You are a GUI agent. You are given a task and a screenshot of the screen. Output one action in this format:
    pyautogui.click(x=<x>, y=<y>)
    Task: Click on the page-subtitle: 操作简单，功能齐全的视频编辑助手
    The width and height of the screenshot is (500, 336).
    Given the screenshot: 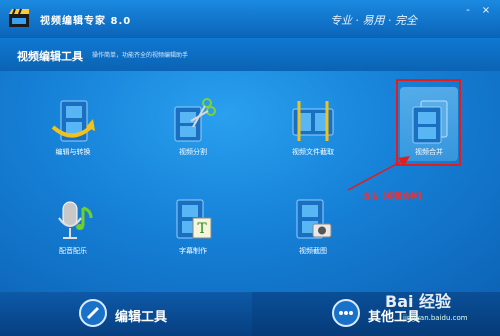 What is the action you would take?
    pyautogui.click(x=140, y=55)
    